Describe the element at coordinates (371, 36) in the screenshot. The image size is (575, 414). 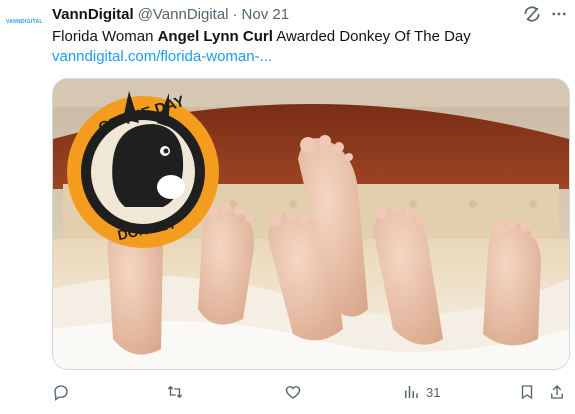
I see `tweet-text-after: Awarded Donkey Of The Day` at that location.